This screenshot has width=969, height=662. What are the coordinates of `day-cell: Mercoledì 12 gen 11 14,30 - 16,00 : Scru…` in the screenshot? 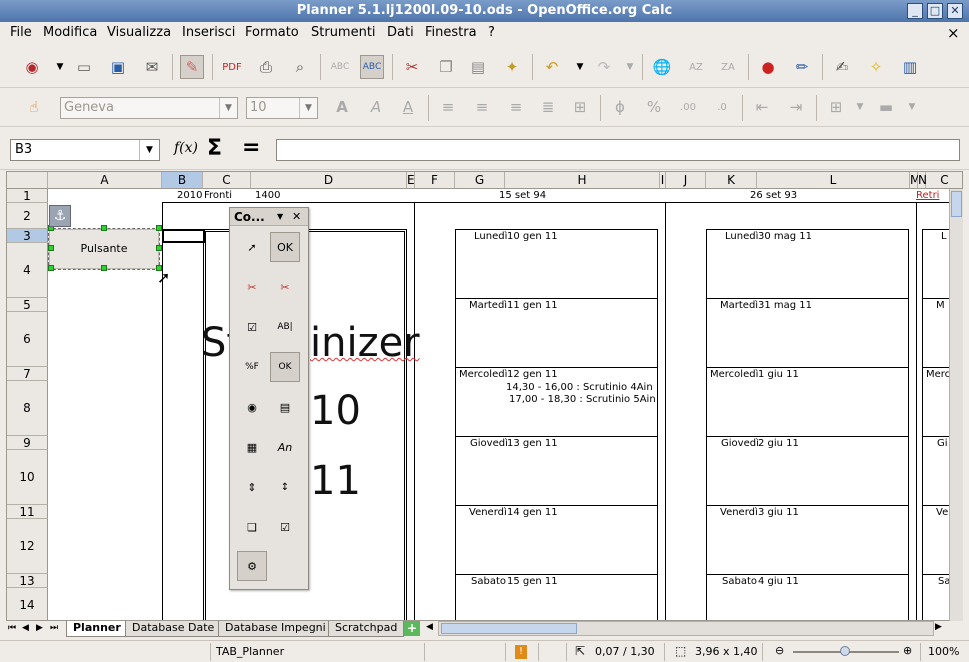 It's located at (556, 402).